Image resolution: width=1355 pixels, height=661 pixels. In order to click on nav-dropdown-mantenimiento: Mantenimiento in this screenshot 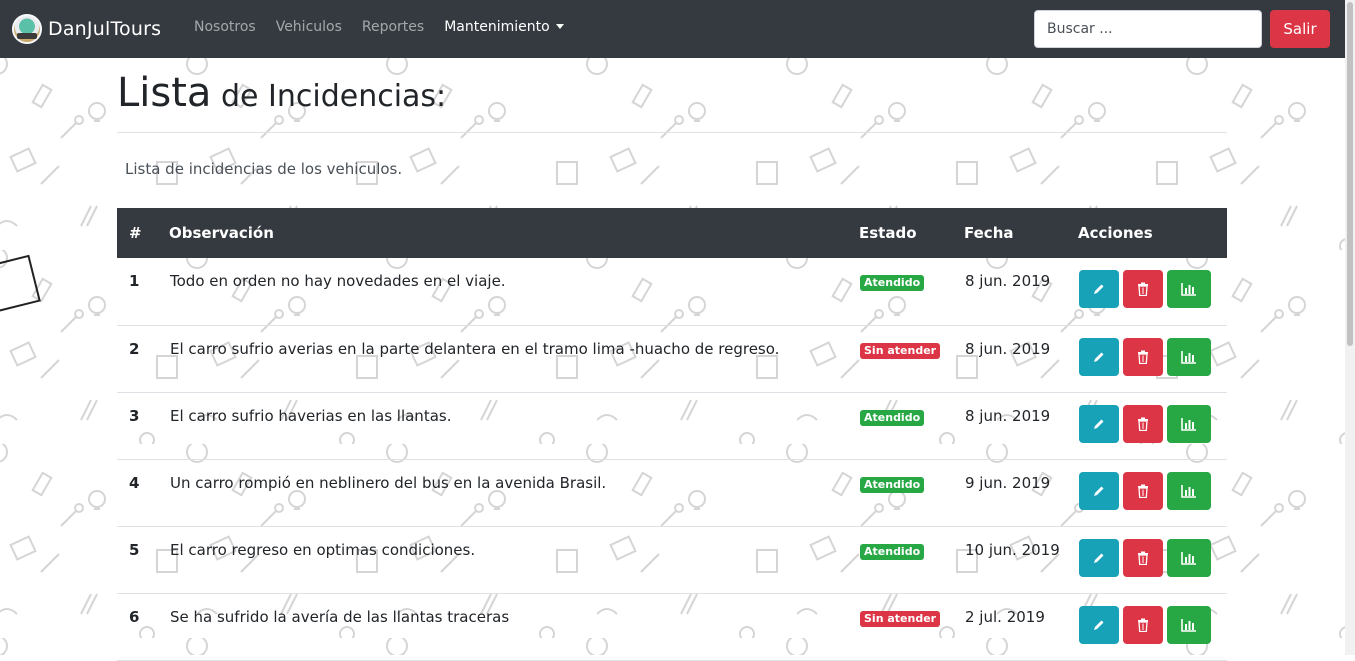, I will do `click(504, 27)`.